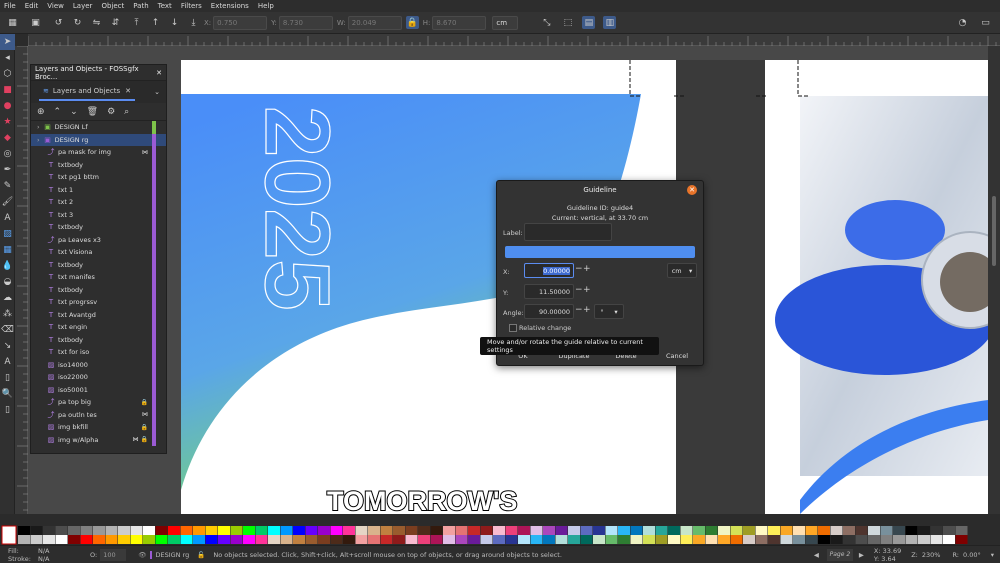  Describe the element at coordinates (7, 170) in the screenshot. I see `pen-tool-icon: ✒` at that location.